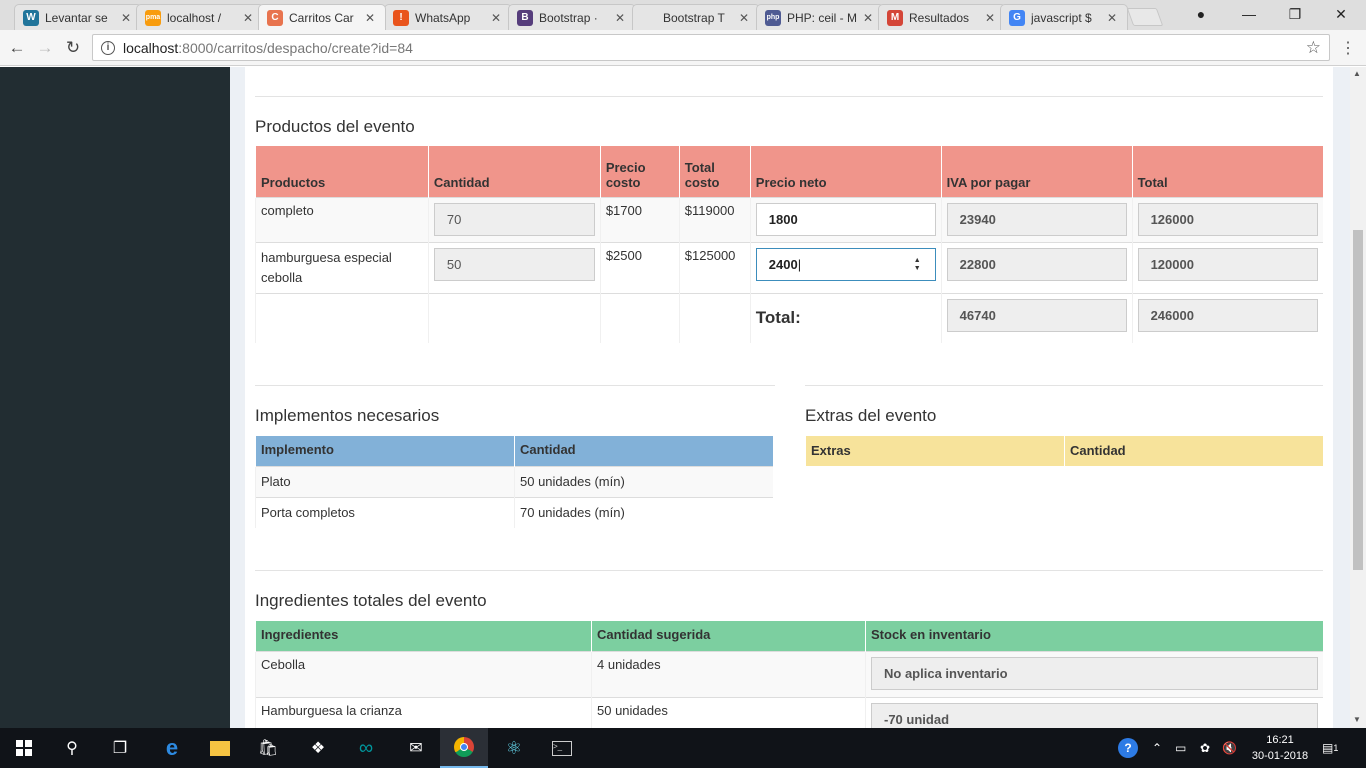  I want to click on mail-icon: ✉, so click(416, 748).